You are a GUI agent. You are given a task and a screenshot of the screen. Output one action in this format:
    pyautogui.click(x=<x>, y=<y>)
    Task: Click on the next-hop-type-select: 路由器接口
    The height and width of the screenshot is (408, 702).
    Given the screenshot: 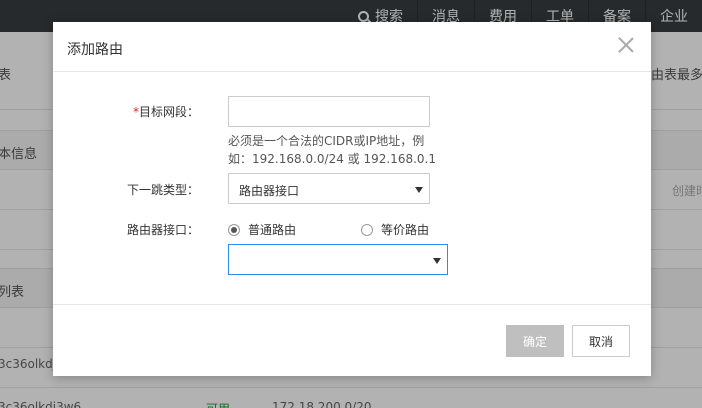 What is the action you would take?
    pyautogui.click(x=329, y=188)
    